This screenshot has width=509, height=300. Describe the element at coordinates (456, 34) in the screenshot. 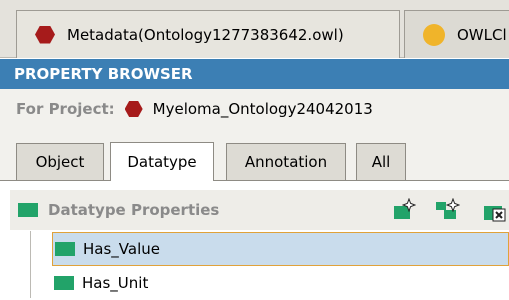

I see `file-tab-owlclasses: OWLCl` at that location.